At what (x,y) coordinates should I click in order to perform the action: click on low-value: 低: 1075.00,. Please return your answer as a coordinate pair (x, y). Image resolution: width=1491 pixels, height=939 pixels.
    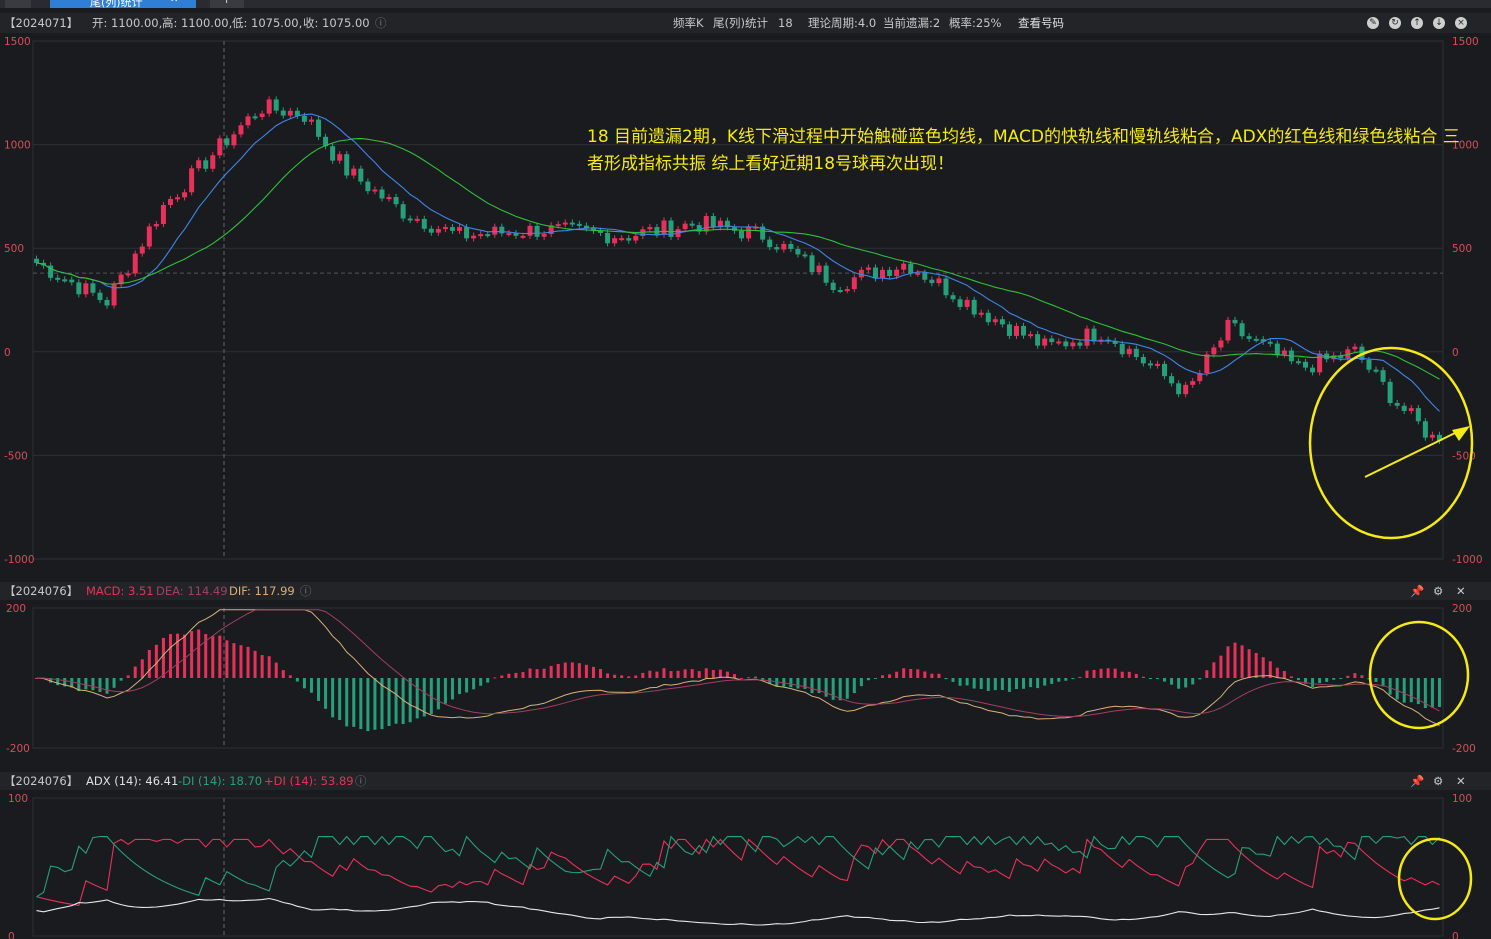
    Looking at the image, I should click on (267, 23).